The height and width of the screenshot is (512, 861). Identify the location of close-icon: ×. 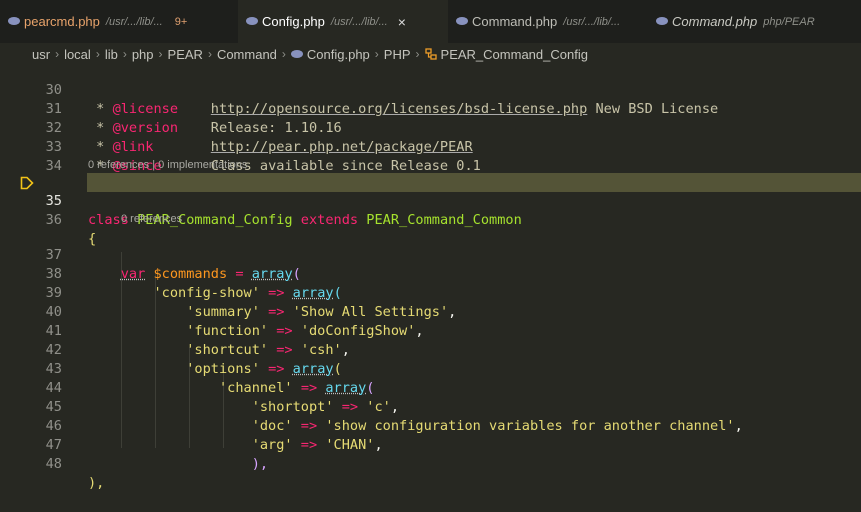
(402, 22).